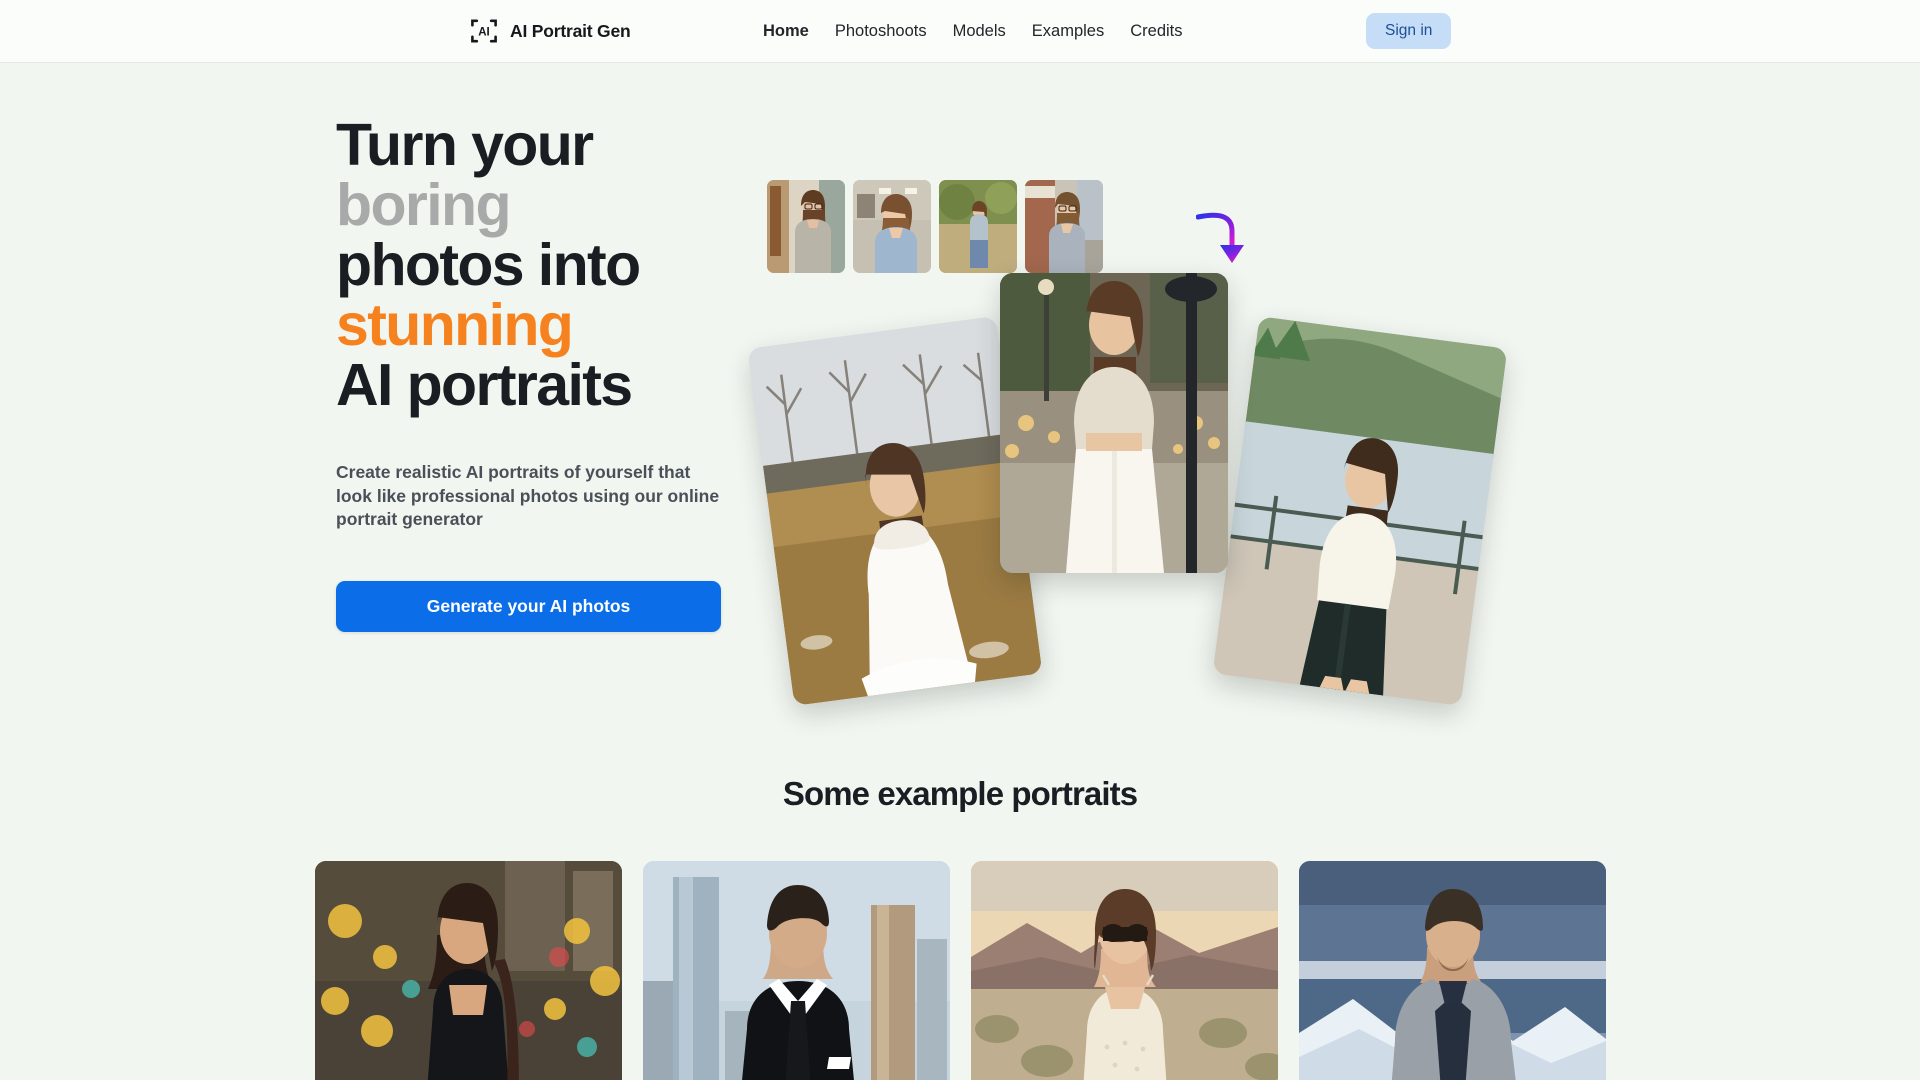  What do you see at coordinates (895, 511) in the screenshot?
I see `collage-card-left` at bounding box center [895, 511].